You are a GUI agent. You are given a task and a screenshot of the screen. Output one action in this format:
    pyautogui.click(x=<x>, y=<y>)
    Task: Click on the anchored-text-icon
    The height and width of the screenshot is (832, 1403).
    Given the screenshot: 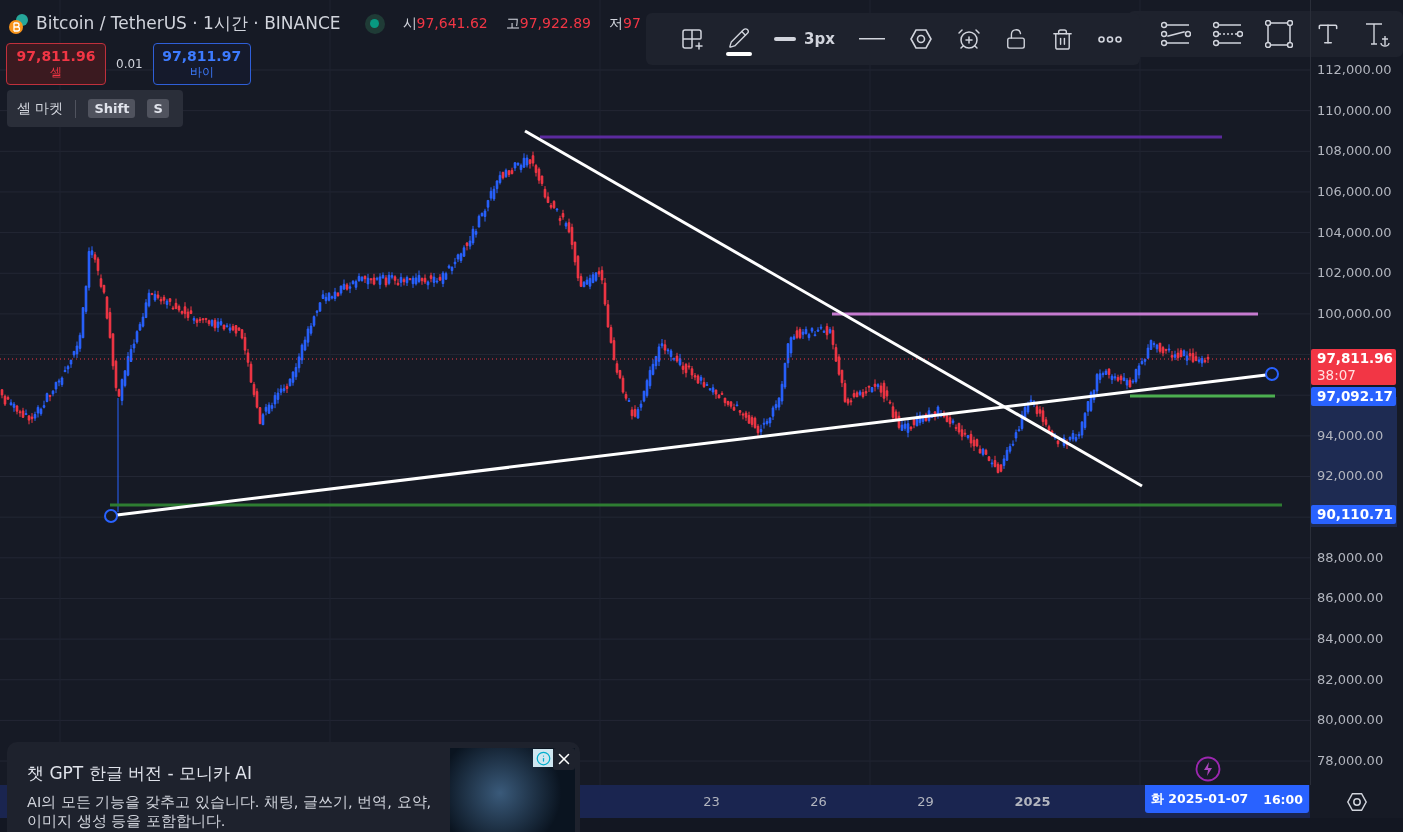 What is the action you would take?
    pyautogui.click(x=1377, y=34)
    